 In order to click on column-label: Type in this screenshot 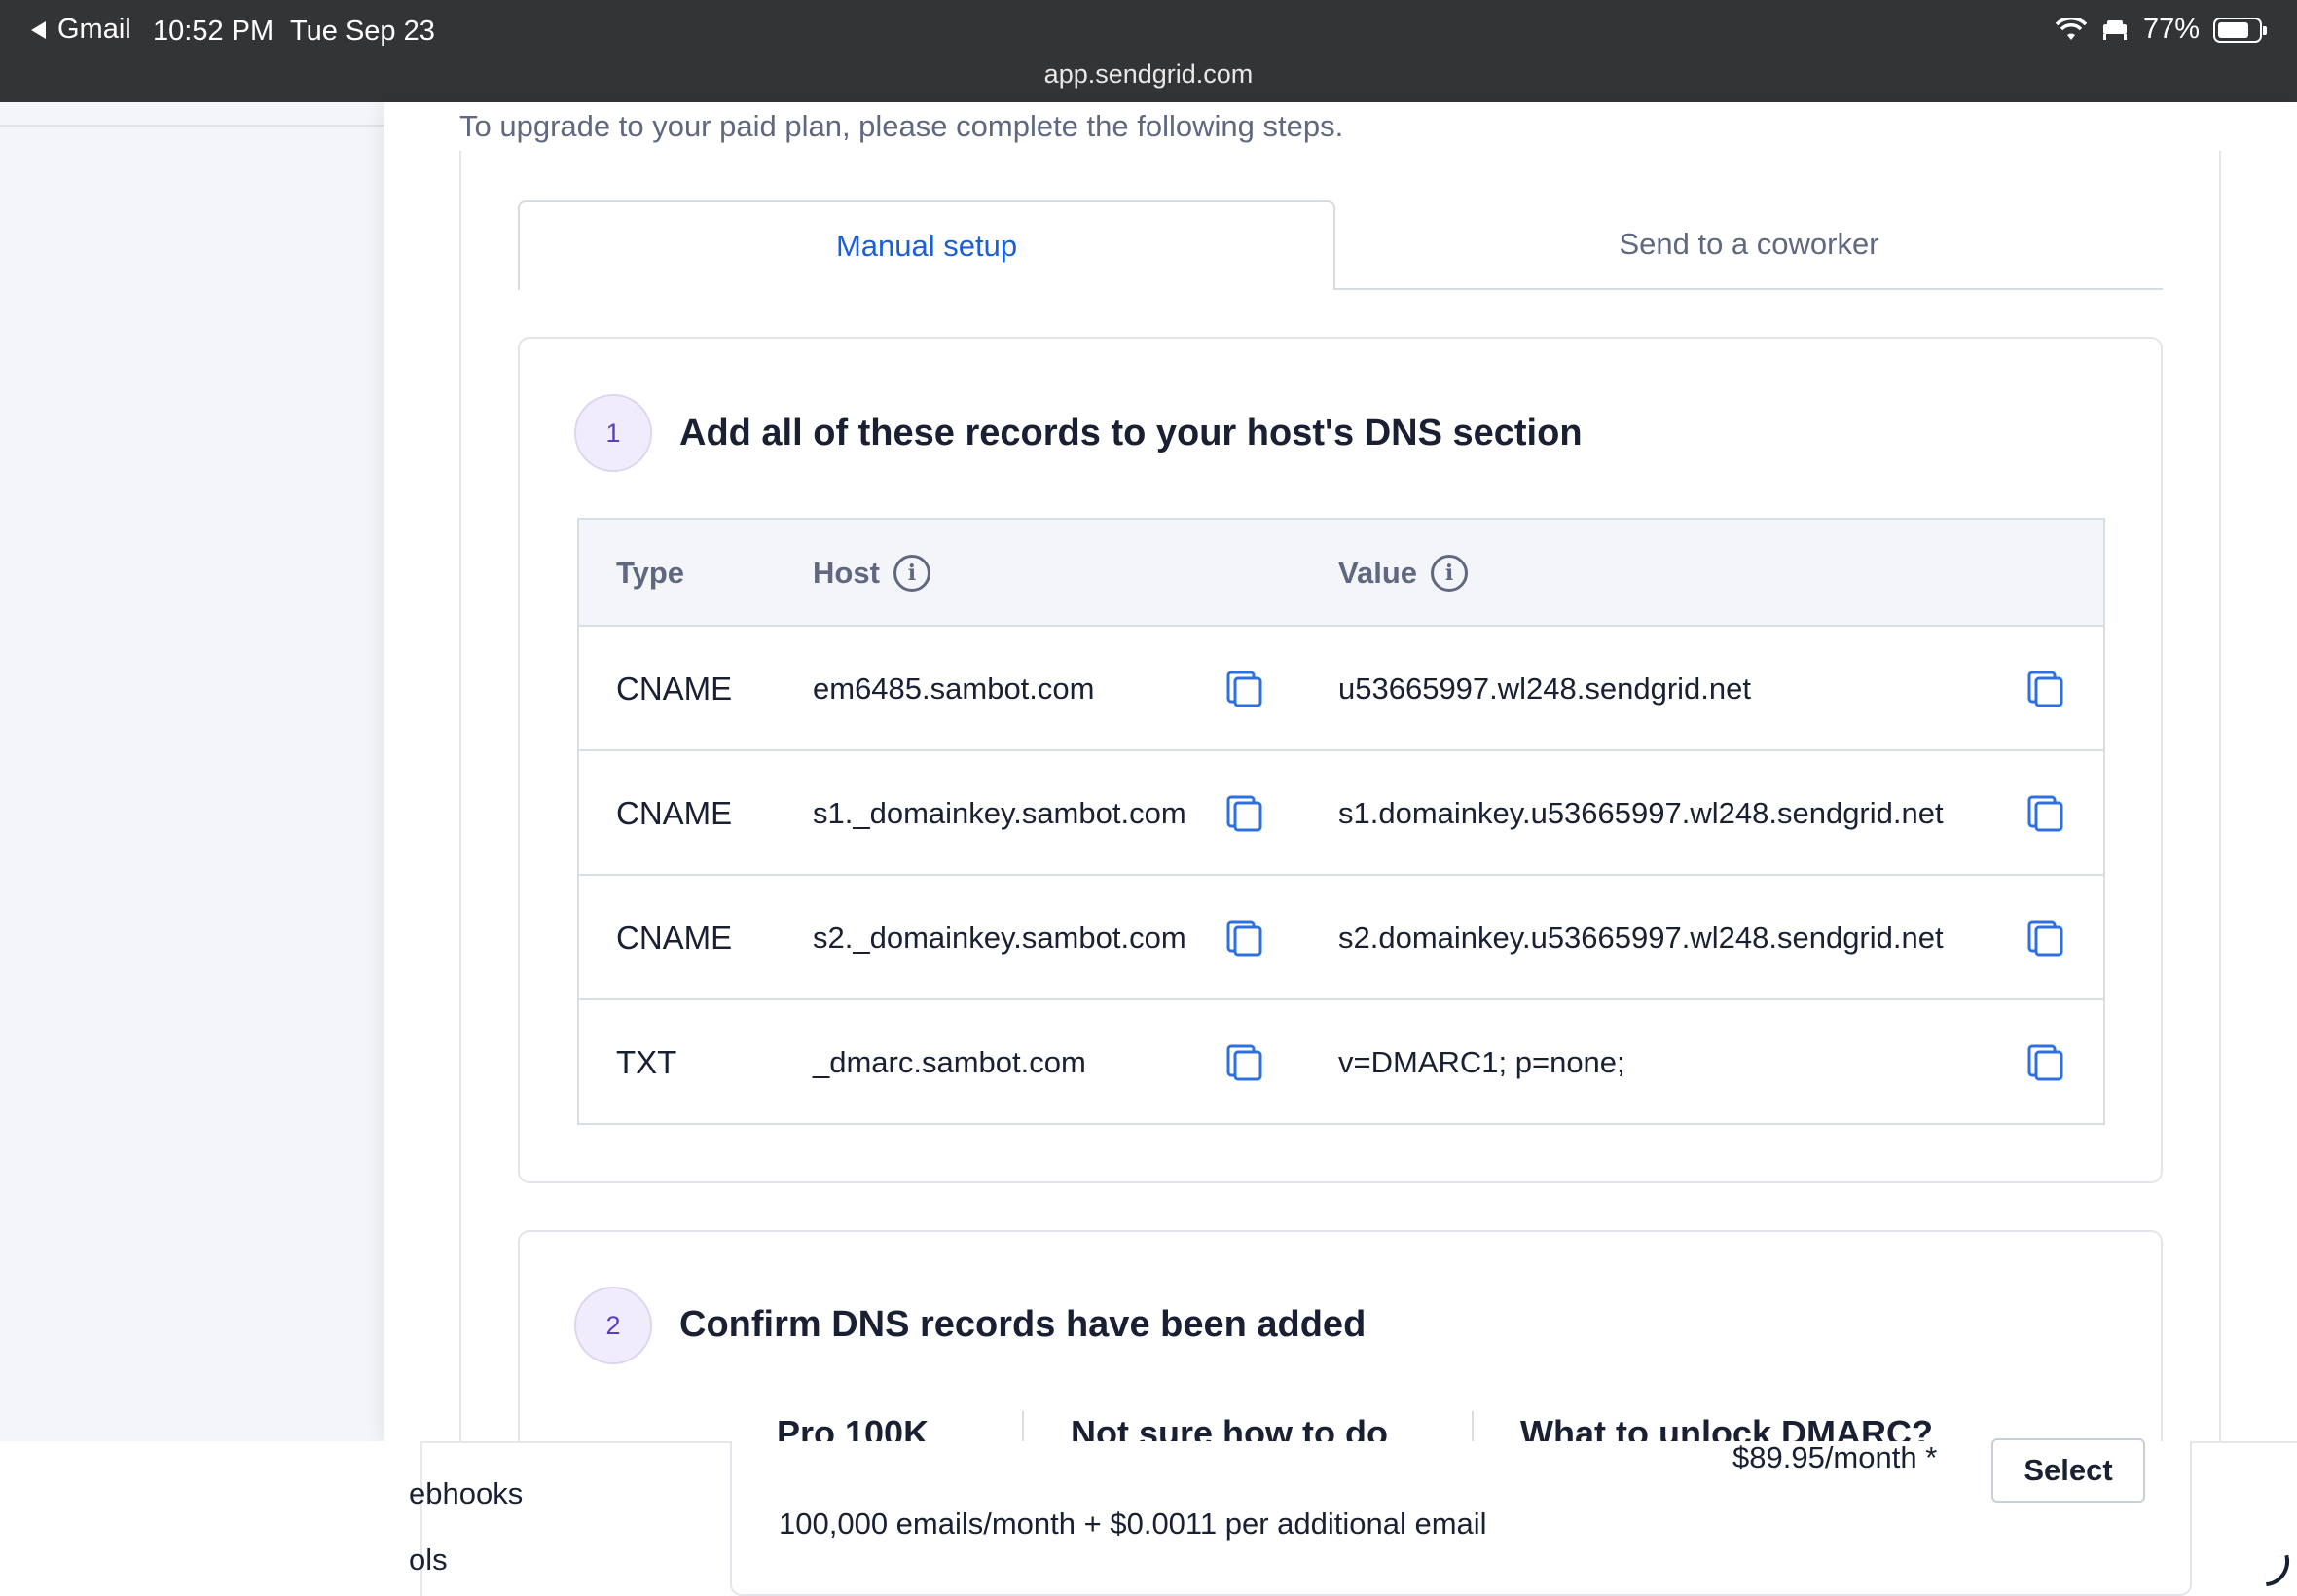, I will do `click(650, 573)`.